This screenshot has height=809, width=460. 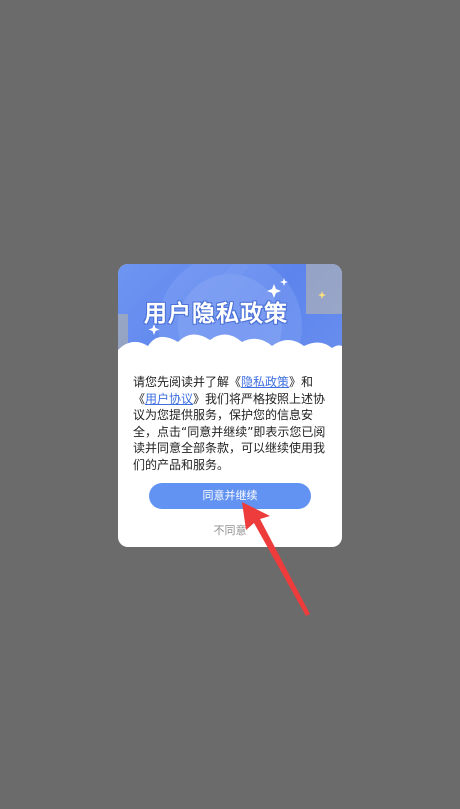 I want to click on privacy-policy-link: 隐私政策, so click(x=265, y=382).